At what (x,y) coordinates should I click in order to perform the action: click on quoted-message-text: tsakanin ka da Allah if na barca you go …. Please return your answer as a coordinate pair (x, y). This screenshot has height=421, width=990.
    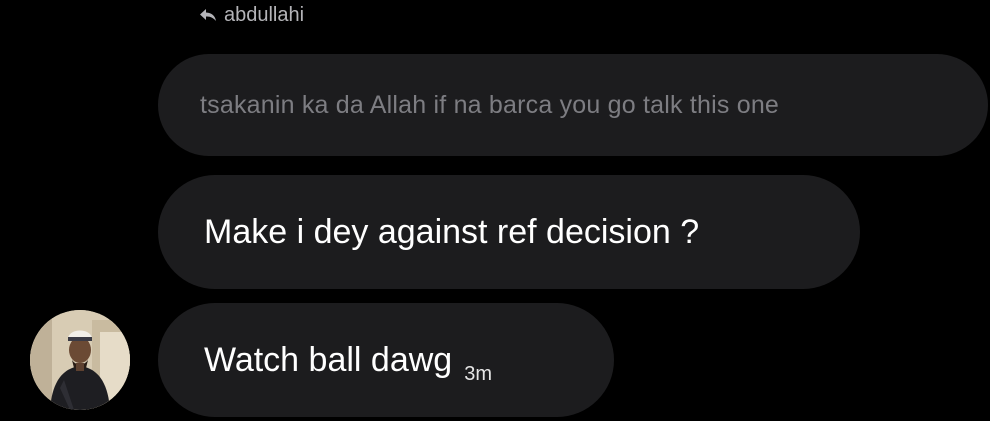
    Looking at the image, I should click on (490, 104).